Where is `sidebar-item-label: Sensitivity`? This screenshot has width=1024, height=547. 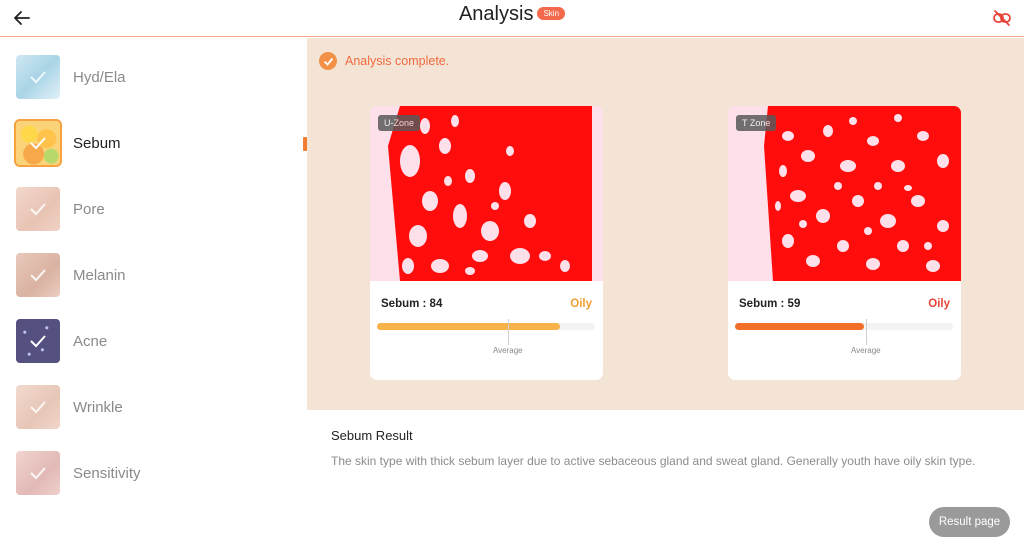 sidebar-item-label: Sensitivity is located at coordinates (107, 473).